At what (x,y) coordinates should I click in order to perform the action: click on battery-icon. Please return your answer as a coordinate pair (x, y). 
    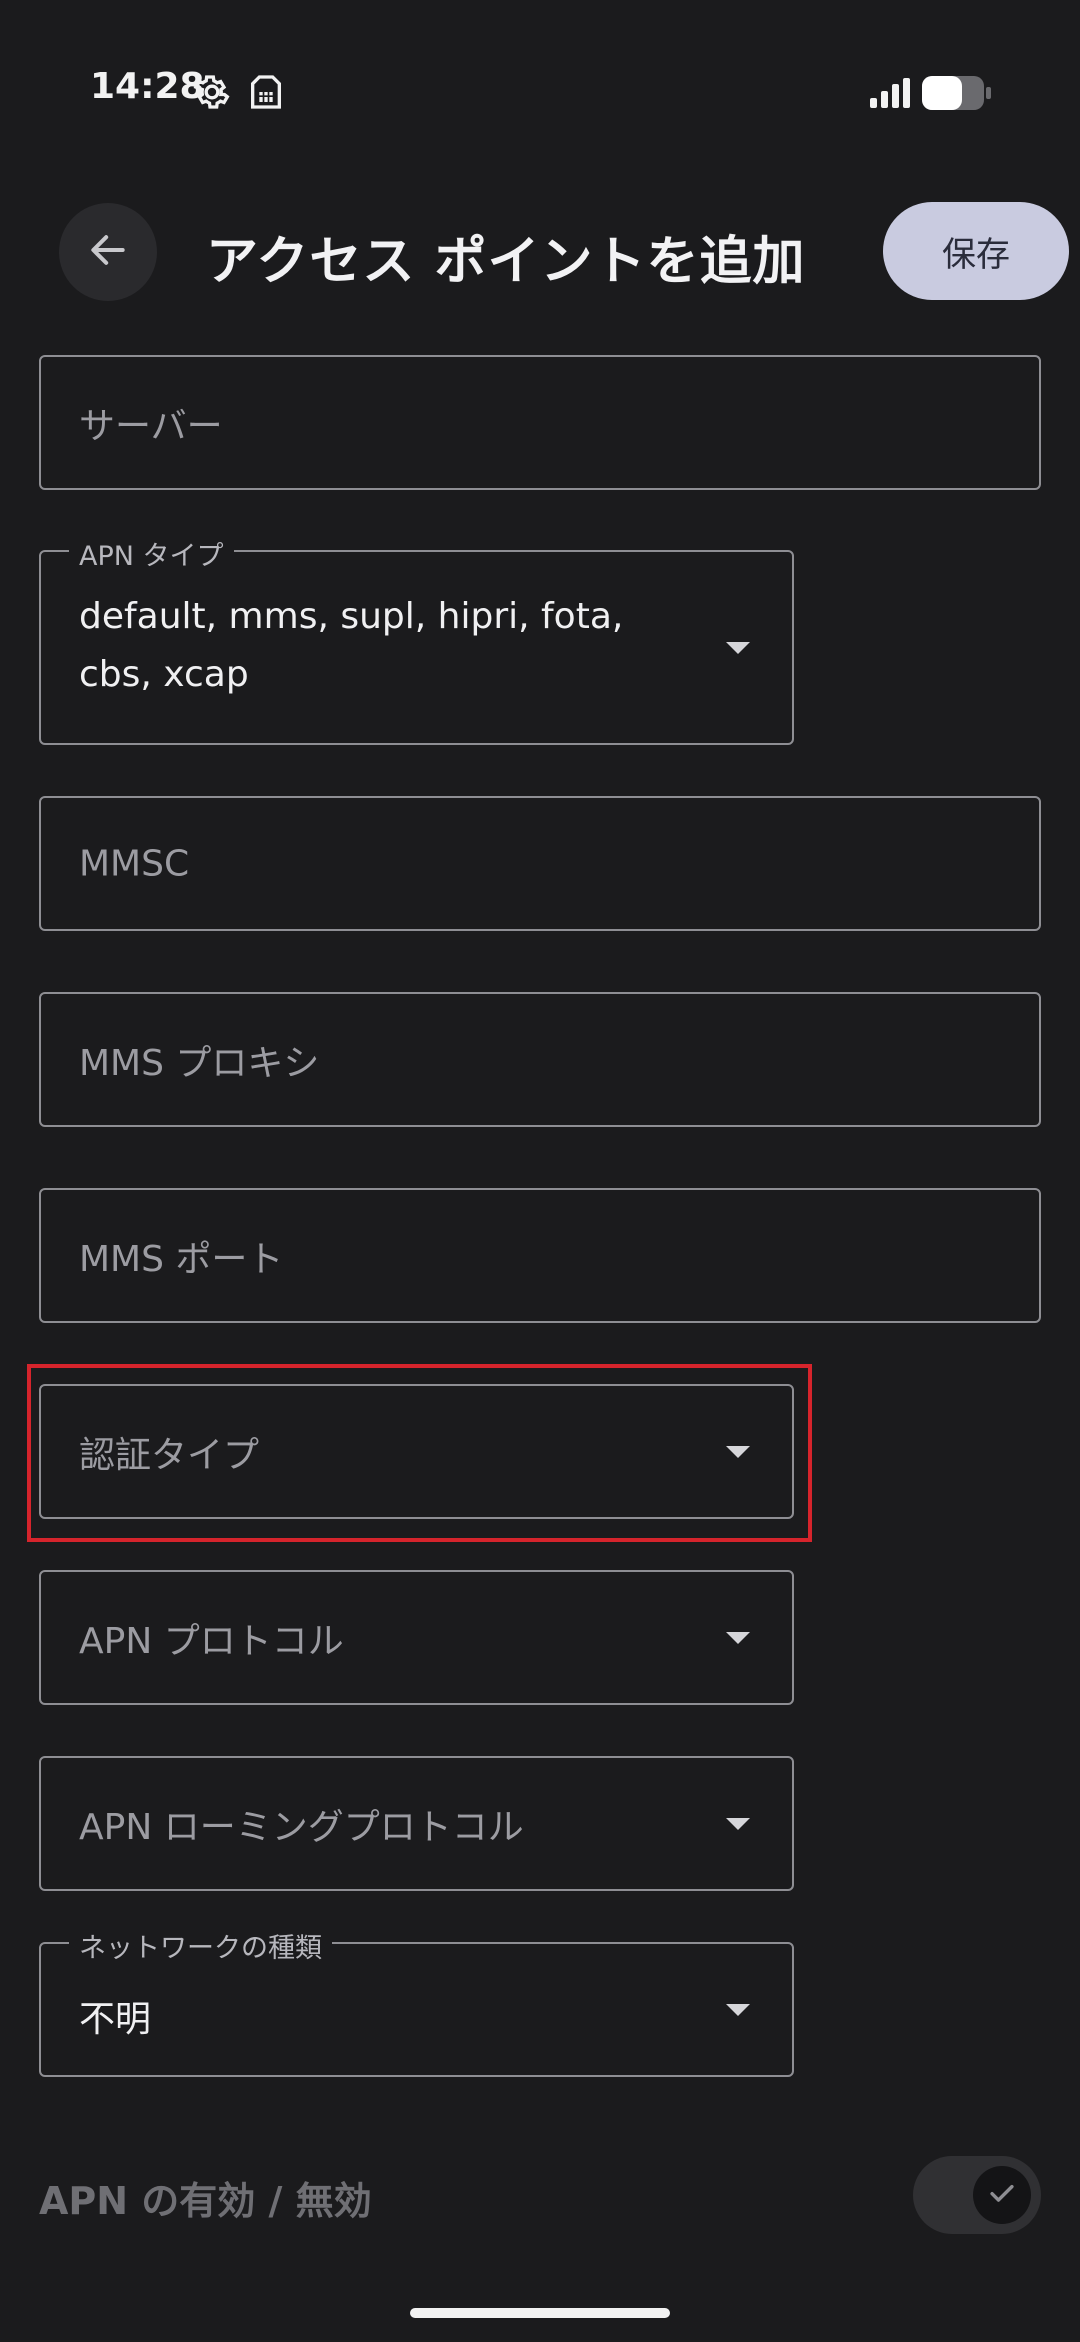
    Looking at the image, I should click on (957, 93).